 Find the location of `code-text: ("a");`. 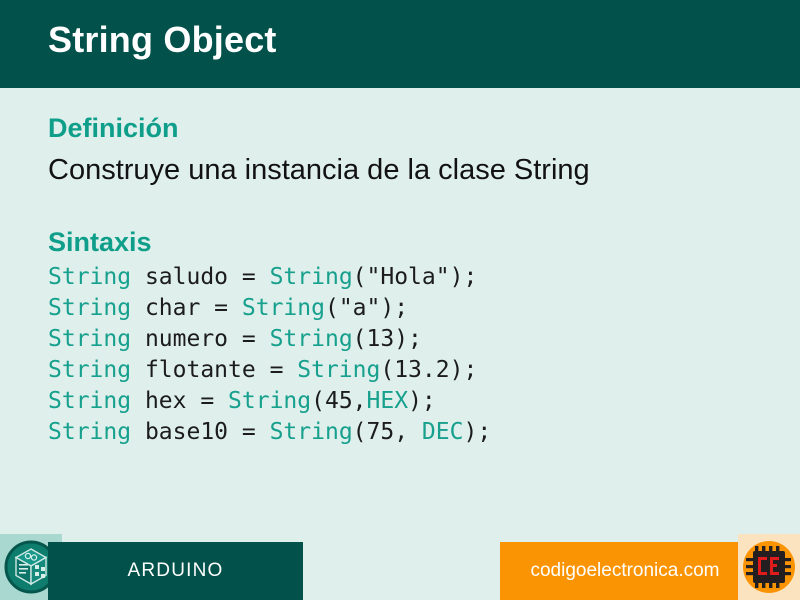

code-text: ("a"); is located at coordinates (366, 308).